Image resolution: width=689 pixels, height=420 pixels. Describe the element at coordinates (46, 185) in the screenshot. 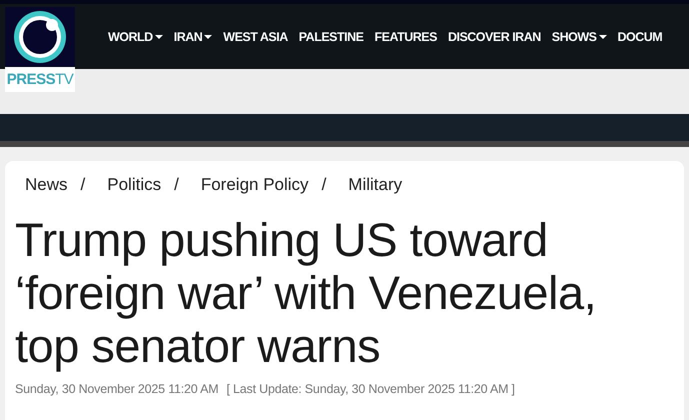

I see `breadcrumb-link: News` at that location.